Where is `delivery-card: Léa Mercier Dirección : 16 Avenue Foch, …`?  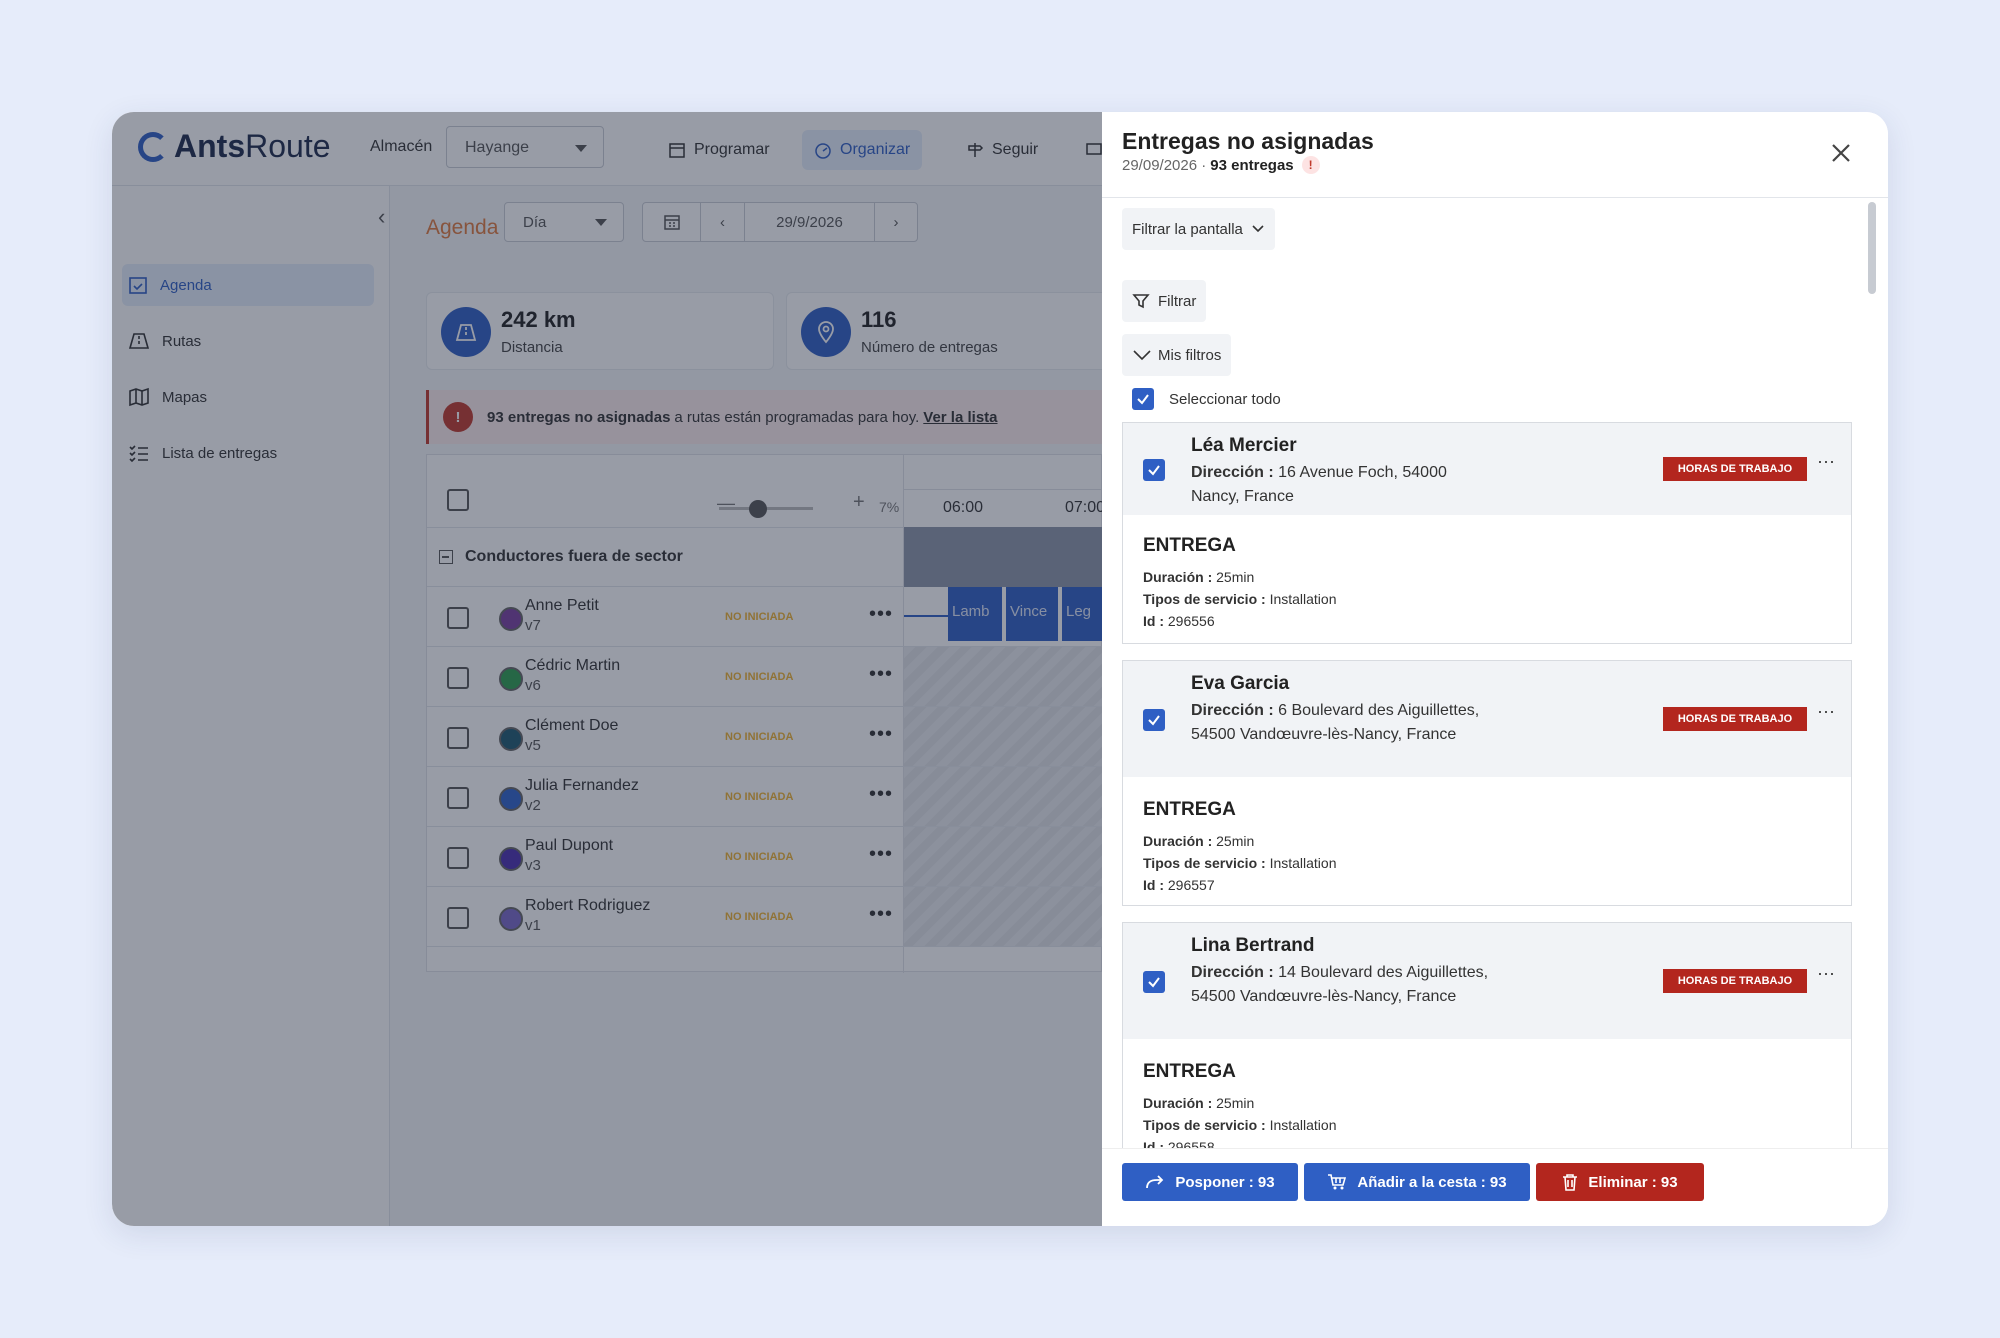 delivery-card: Léa Mercier Dirección : 16 Avenue Foch, … is located at coordinates (1487, 533).